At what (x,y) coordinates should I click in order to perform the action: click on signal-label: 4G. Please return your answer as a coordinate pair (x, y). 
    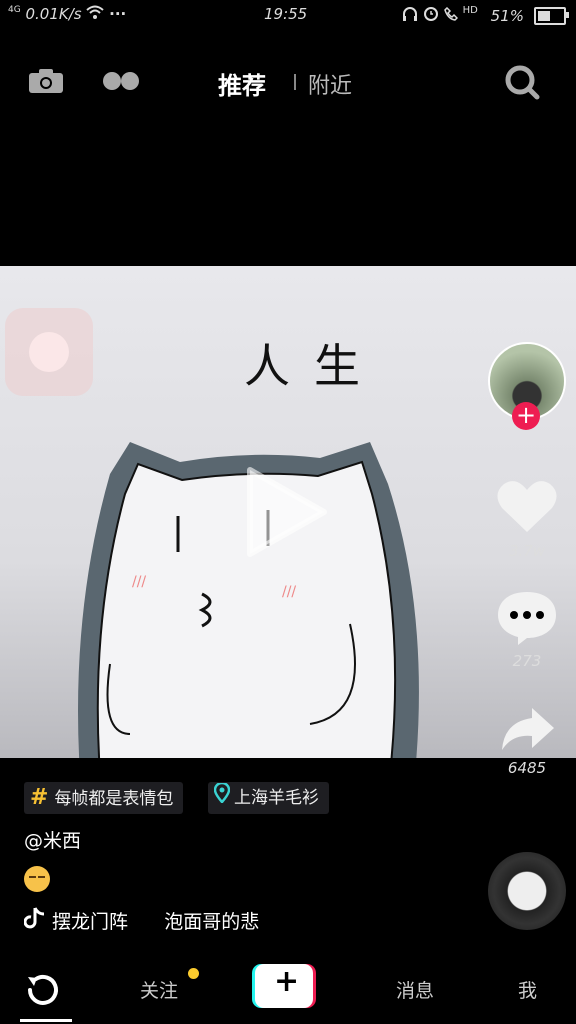
    Looking at the image, I should click on (14, 10).